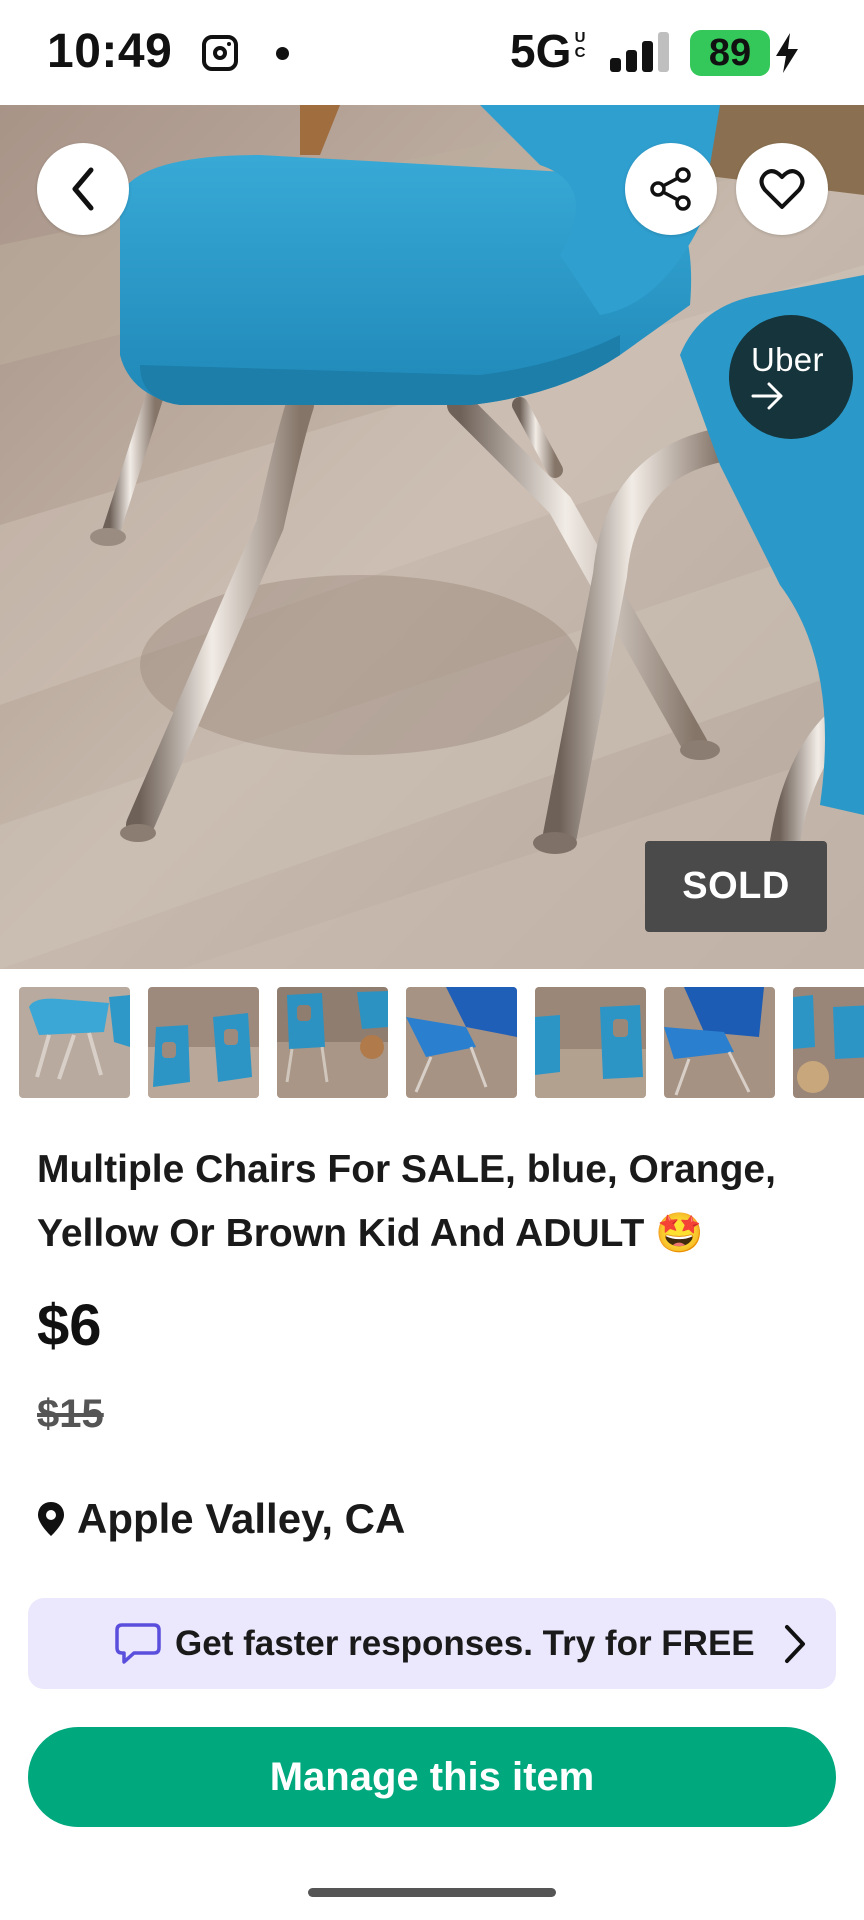 The image size is (864, 1920). What do you see at coordinates (51, 1519) in the screenshot?
I see `location-pin-icon` at bounding box center [51, 1519].